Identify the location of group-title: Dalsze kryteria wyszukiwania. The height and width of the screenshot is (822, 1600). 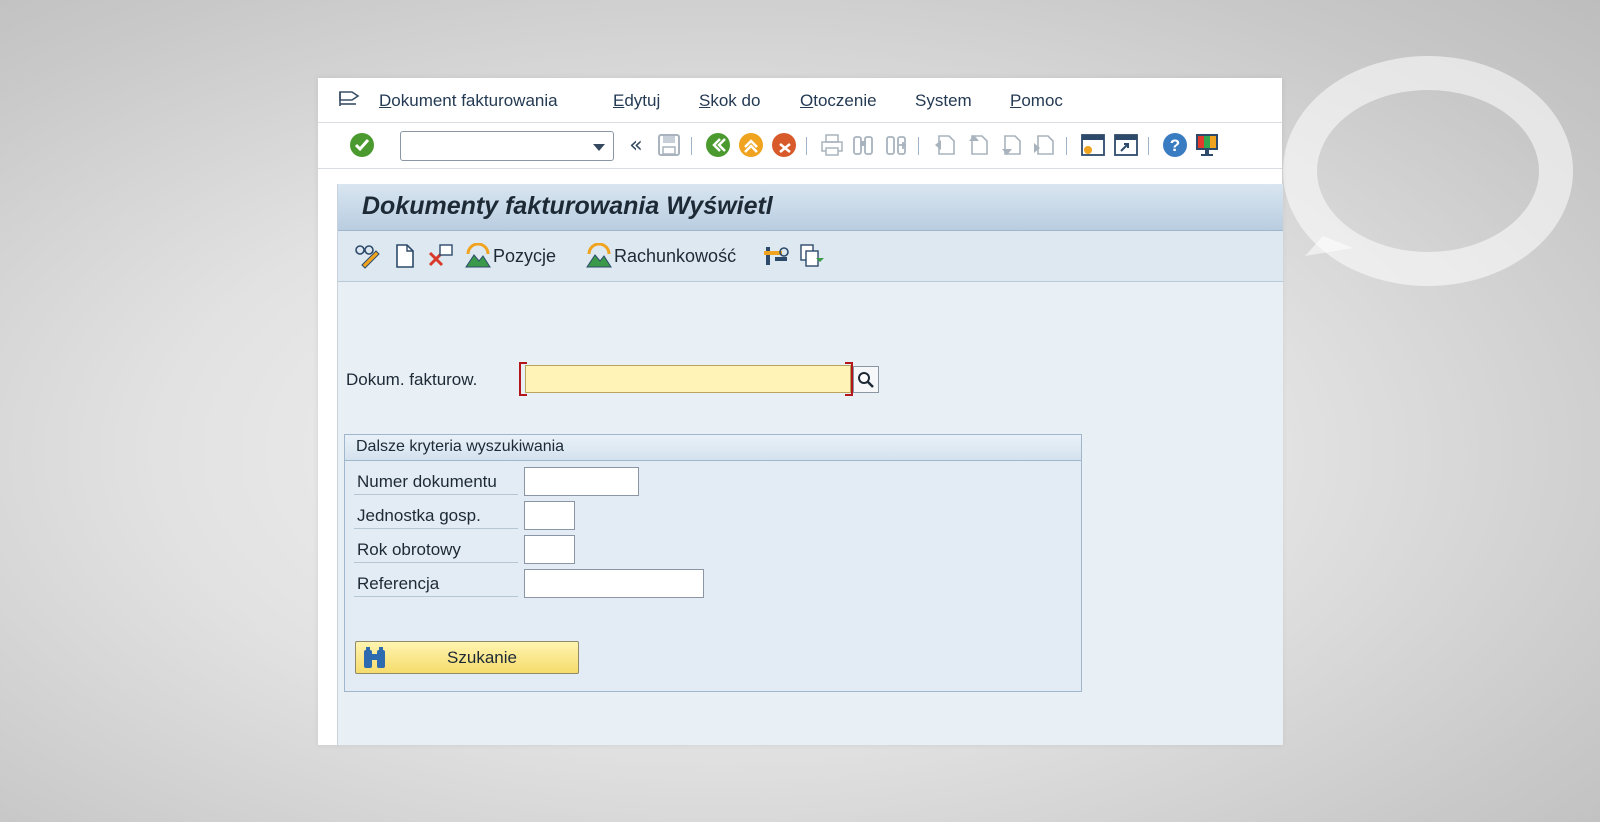
(460, 446).